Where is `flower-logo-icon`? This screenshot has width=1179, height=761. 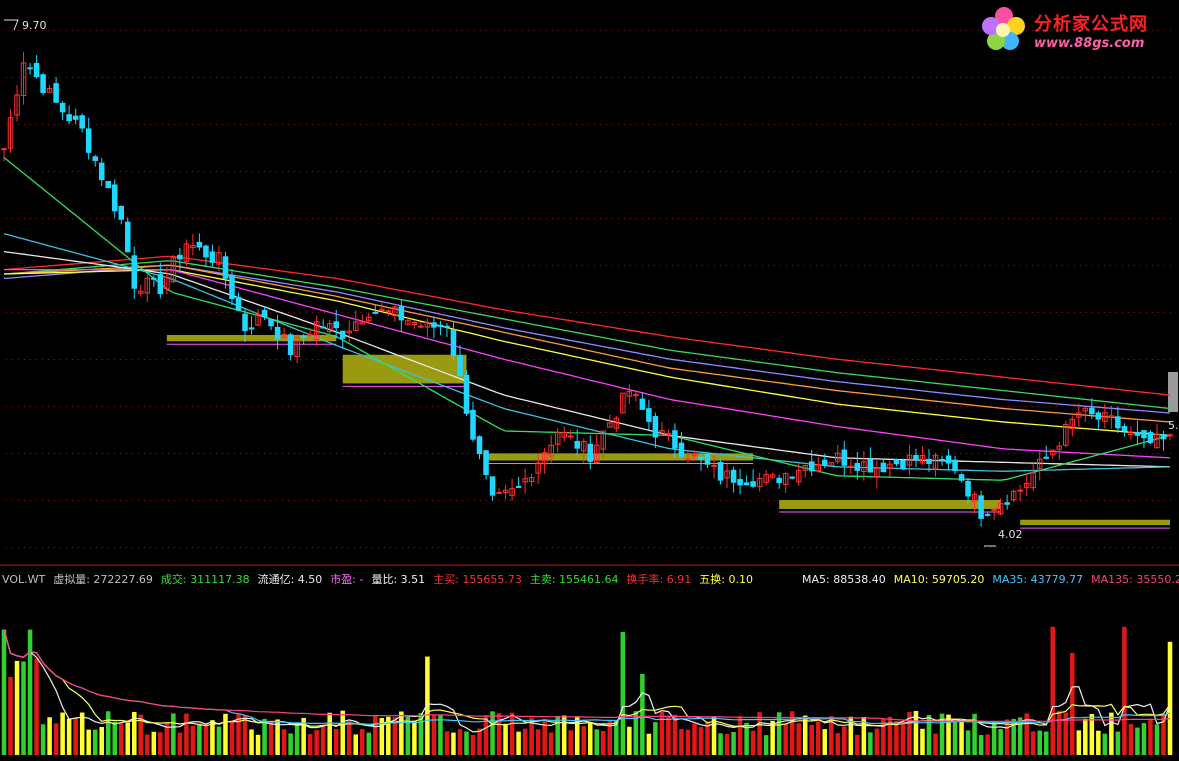
flower-logo-icon is located at coordinates (1003, 28).